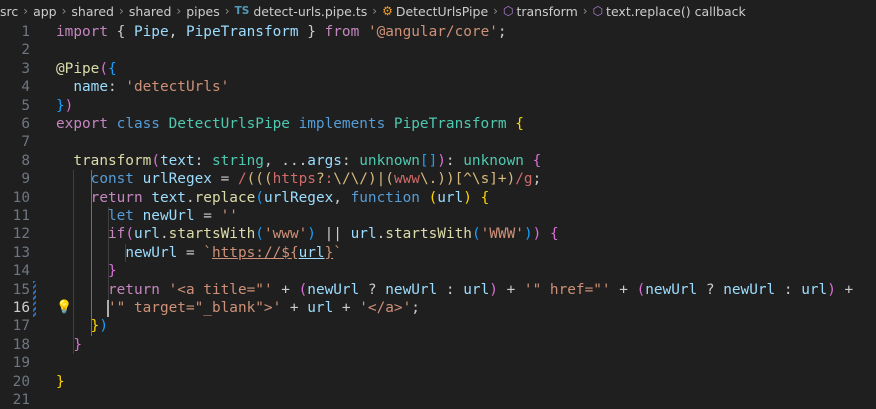 This screenshot has width=876, height=409. Describe the element at coordinates (142, 124) in the screenshot. I see `code-token: class` at that location.